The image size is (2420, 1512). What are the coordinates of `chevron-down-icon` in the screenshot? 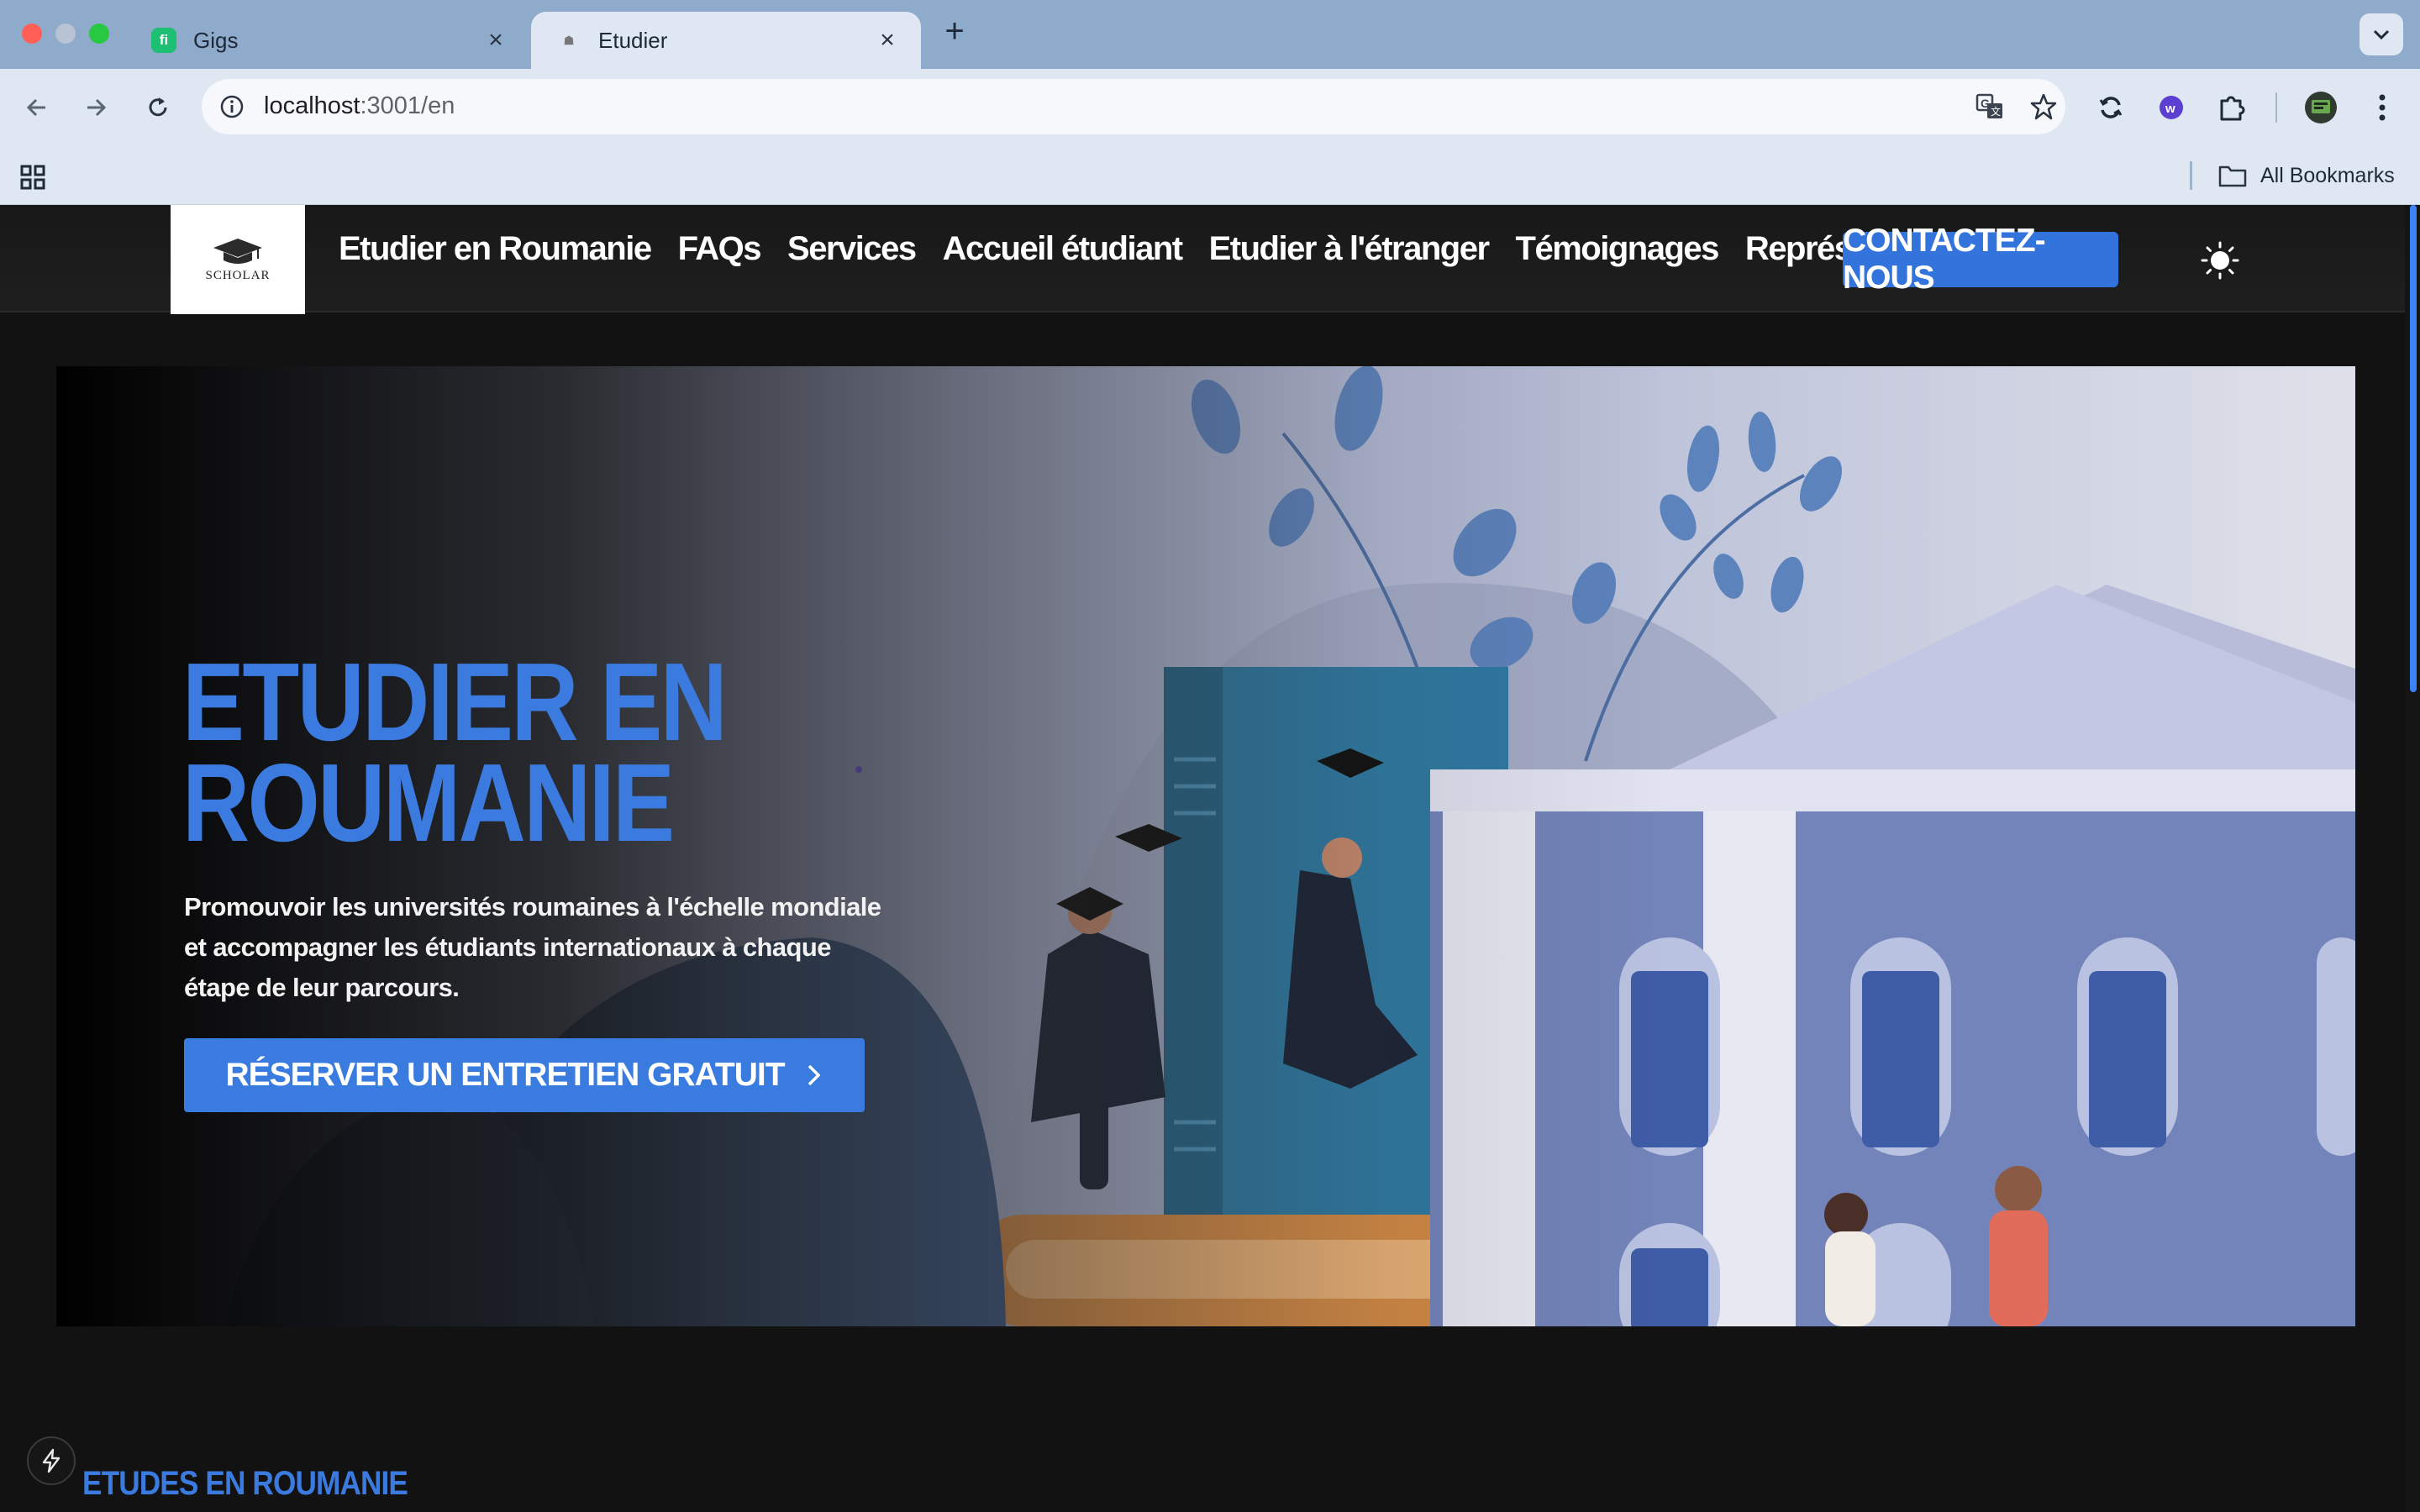 It's located at (2382, 34).